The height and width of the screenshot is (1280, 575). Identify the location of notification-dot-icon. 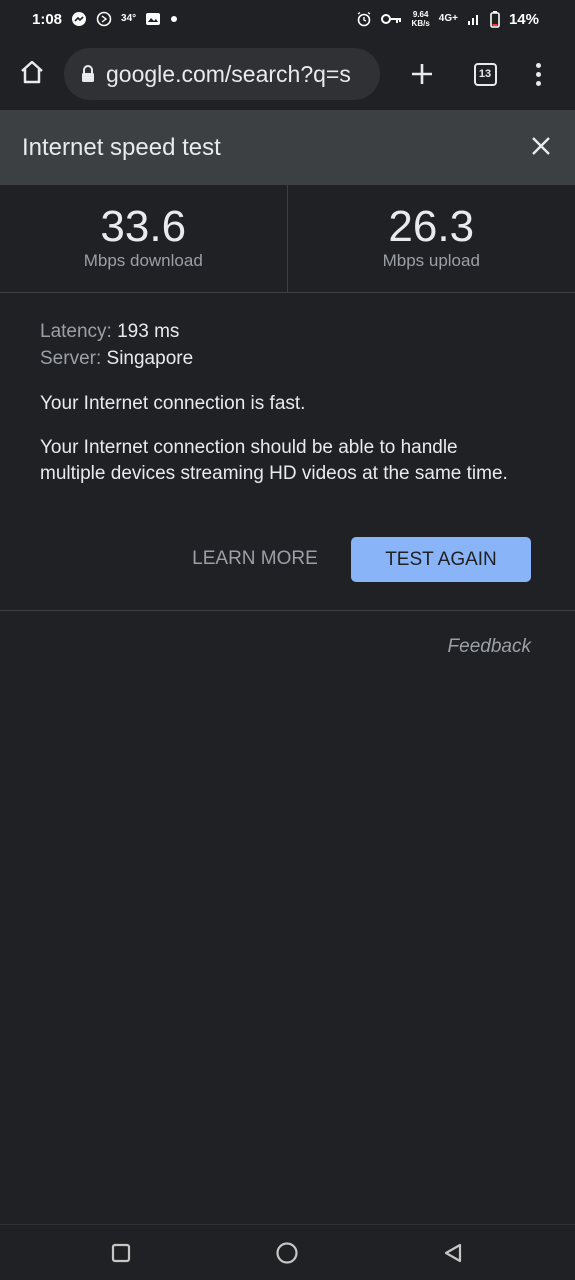
(174, 19).